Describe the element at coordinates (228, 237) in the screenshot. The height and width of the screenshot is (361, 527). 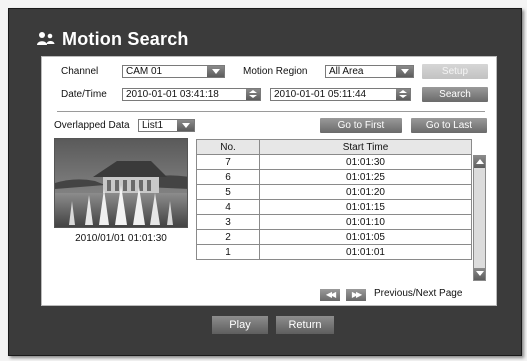
I see `row-no: 2` at that location.